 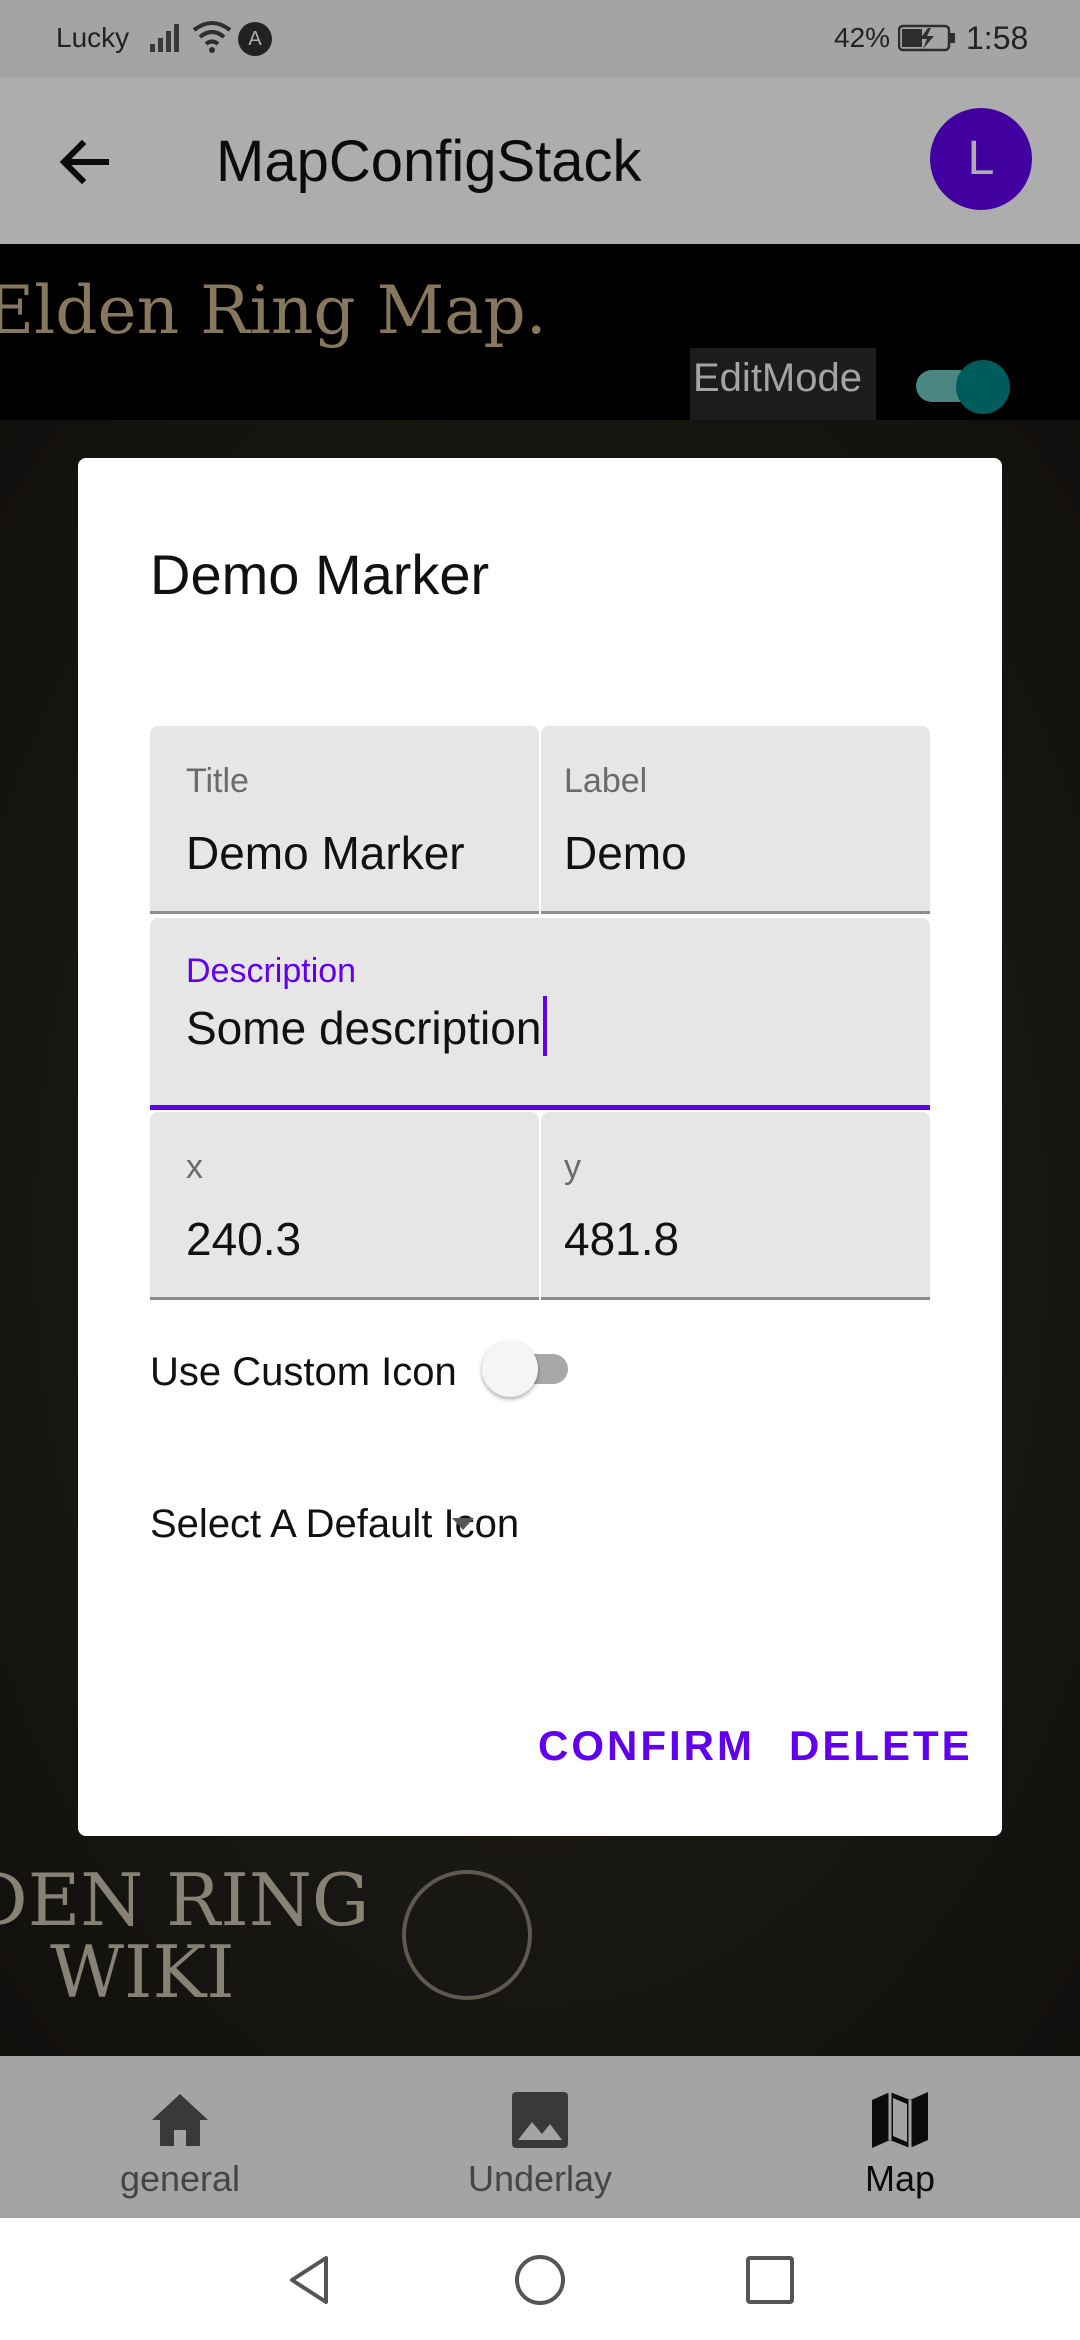 I want to click on description-field-label: Description, so click(x=271, y=971).